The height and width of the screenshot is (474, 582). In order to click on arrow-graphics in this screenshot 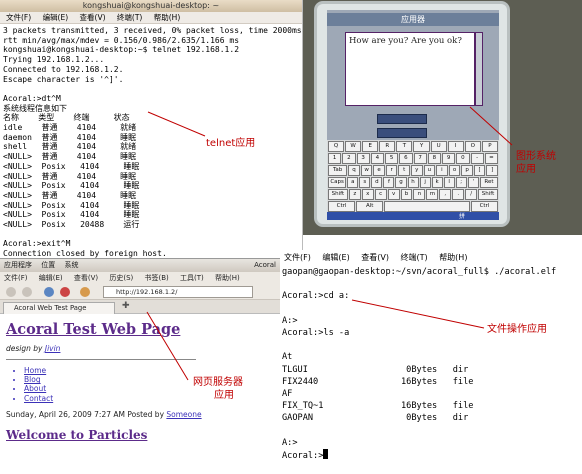, I will do `click(491, 126)`.